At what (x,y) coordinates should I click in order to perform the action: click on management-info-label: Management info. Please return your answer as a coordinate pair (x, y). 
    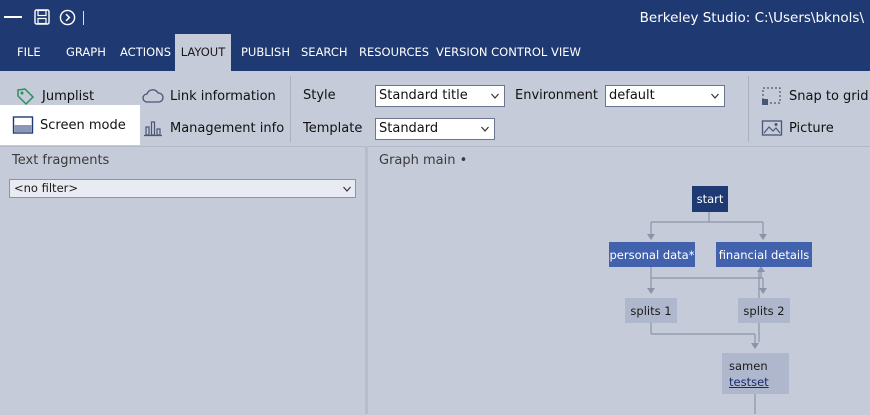
    Looking at the image, I should click on (227, 128).